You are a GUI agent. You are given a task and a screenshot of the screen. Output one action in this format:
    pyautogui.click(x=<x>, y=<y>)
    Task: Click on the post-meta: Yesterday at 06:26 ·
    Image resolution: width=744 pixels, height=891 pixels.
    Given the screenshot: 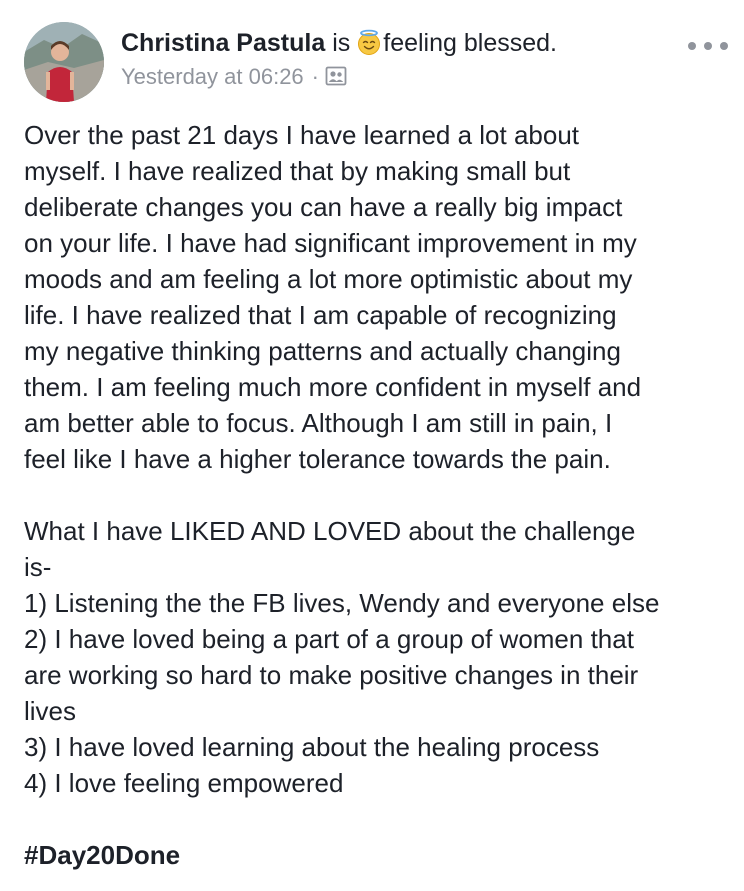 What is the action you would take?
    pyautogui.click(x=397, y=77)
    